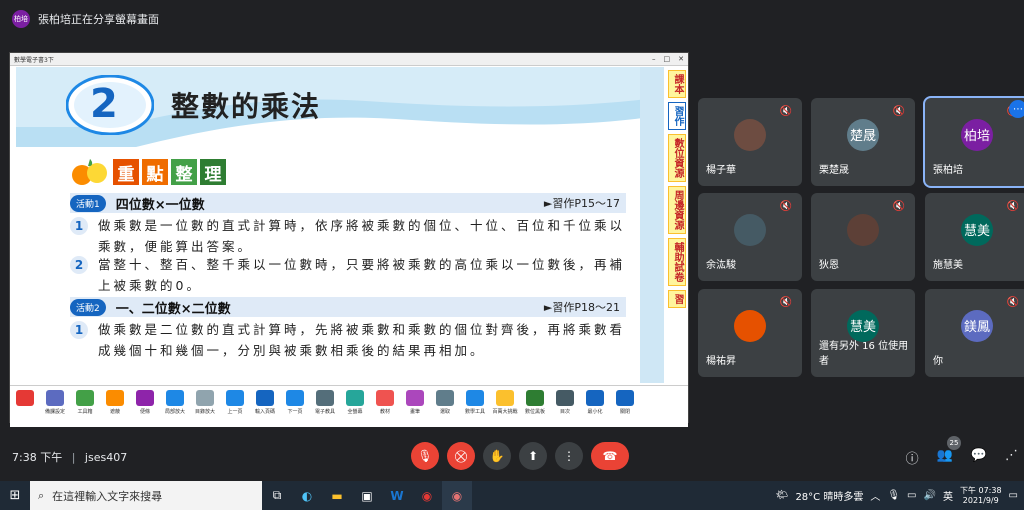 The width and height of the screenshot is (1024, 510). What do you see at coordinates (721, 170) in the screenshot?
I see `participant-name: 楊子華` at bounding box center [721, 170].